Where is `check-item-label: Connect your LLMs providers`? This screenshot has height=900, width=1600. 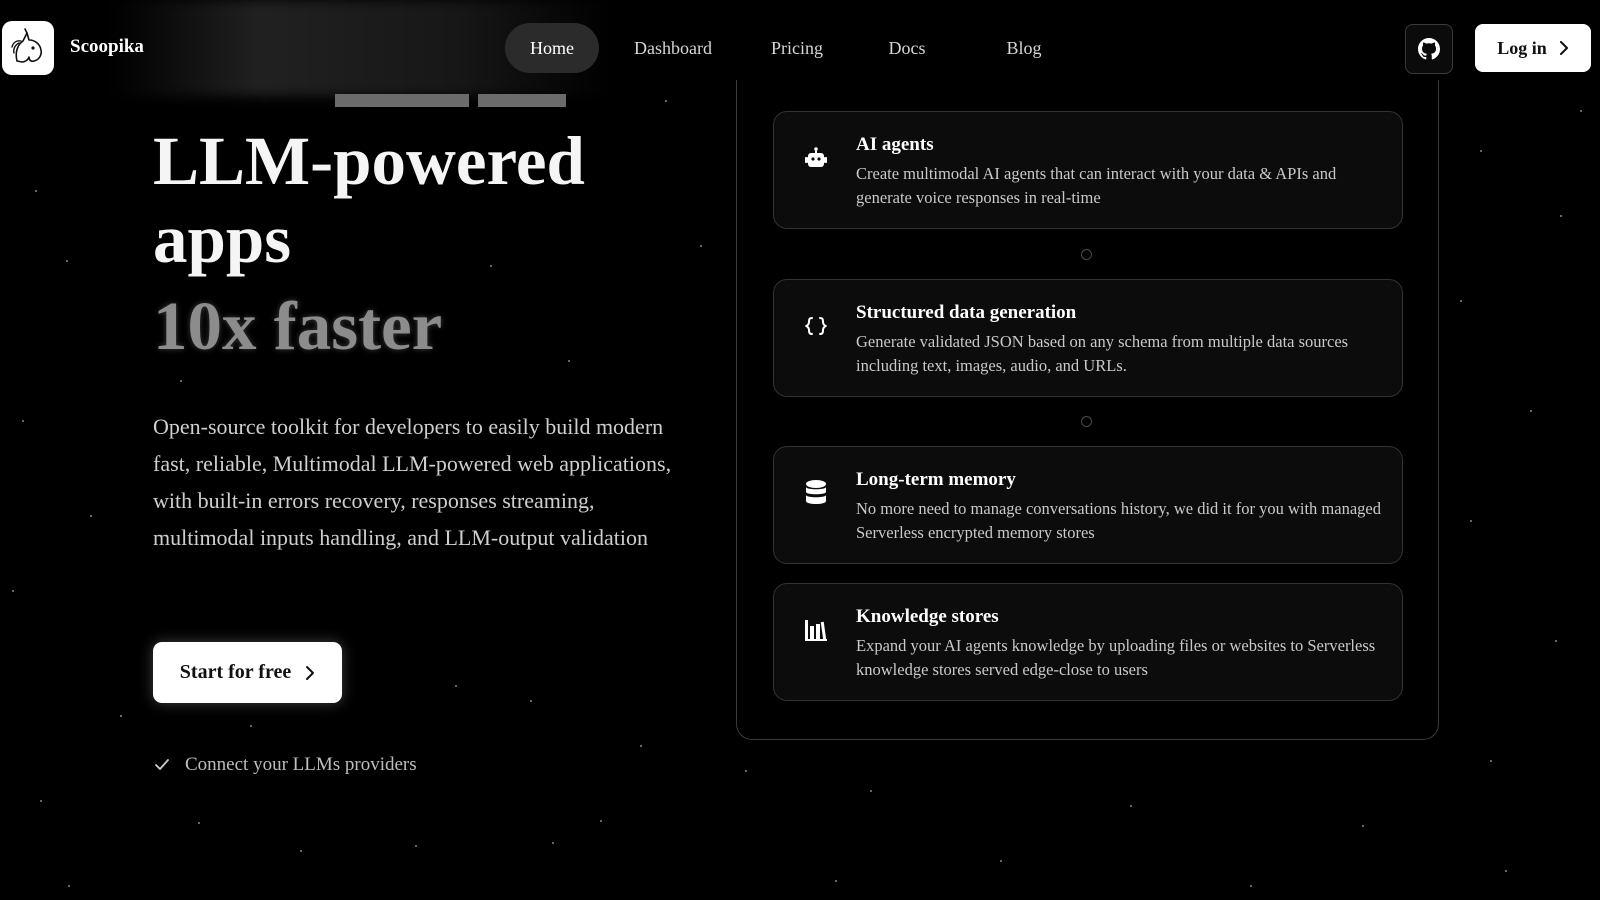 check-item-label: Connect your LLMs providers is located at coordinates (301, 764).